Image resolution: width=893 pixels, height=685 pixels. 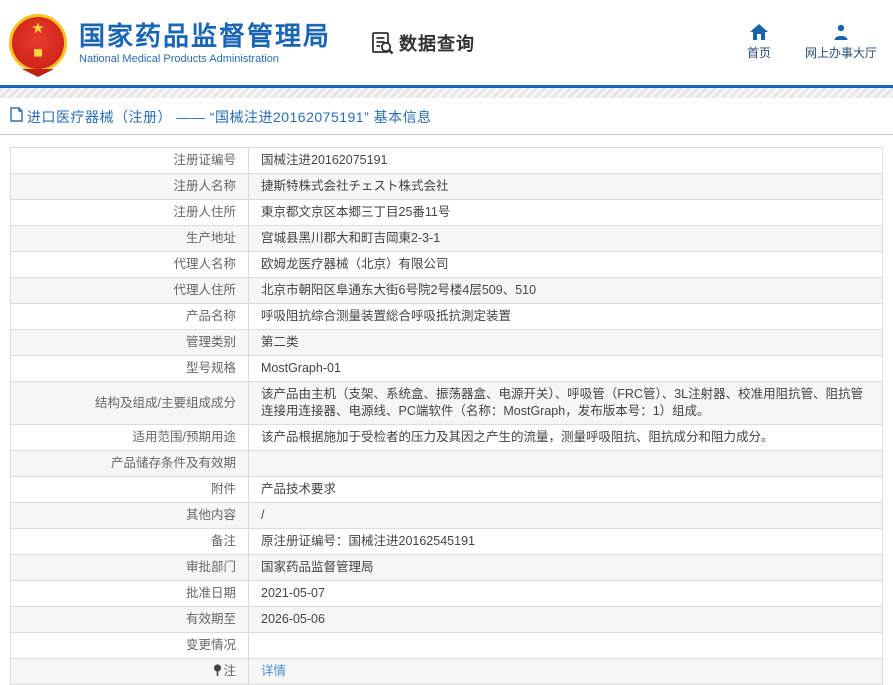 I want to click on row-value: 北京市朝阳区阜通东大街6号院2号楼4层509、510, so click(x=565, y=290).